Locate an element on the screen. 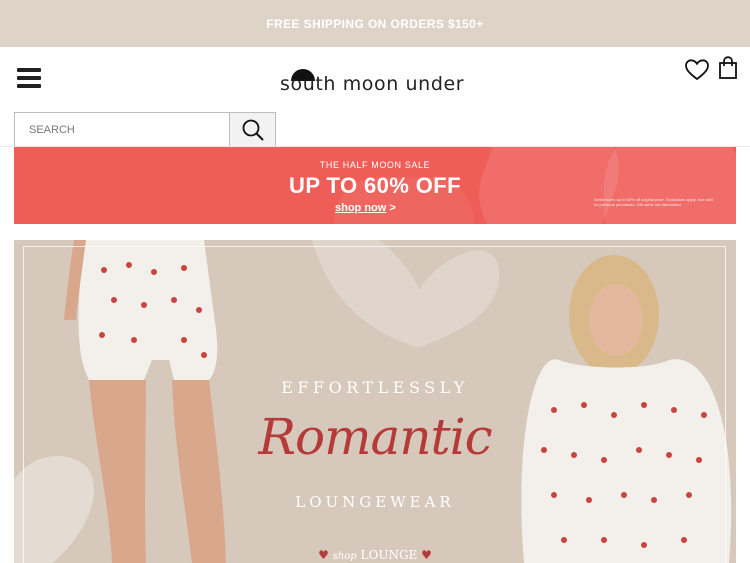  logo-text: south moon under is located at coordinates (372, 84).